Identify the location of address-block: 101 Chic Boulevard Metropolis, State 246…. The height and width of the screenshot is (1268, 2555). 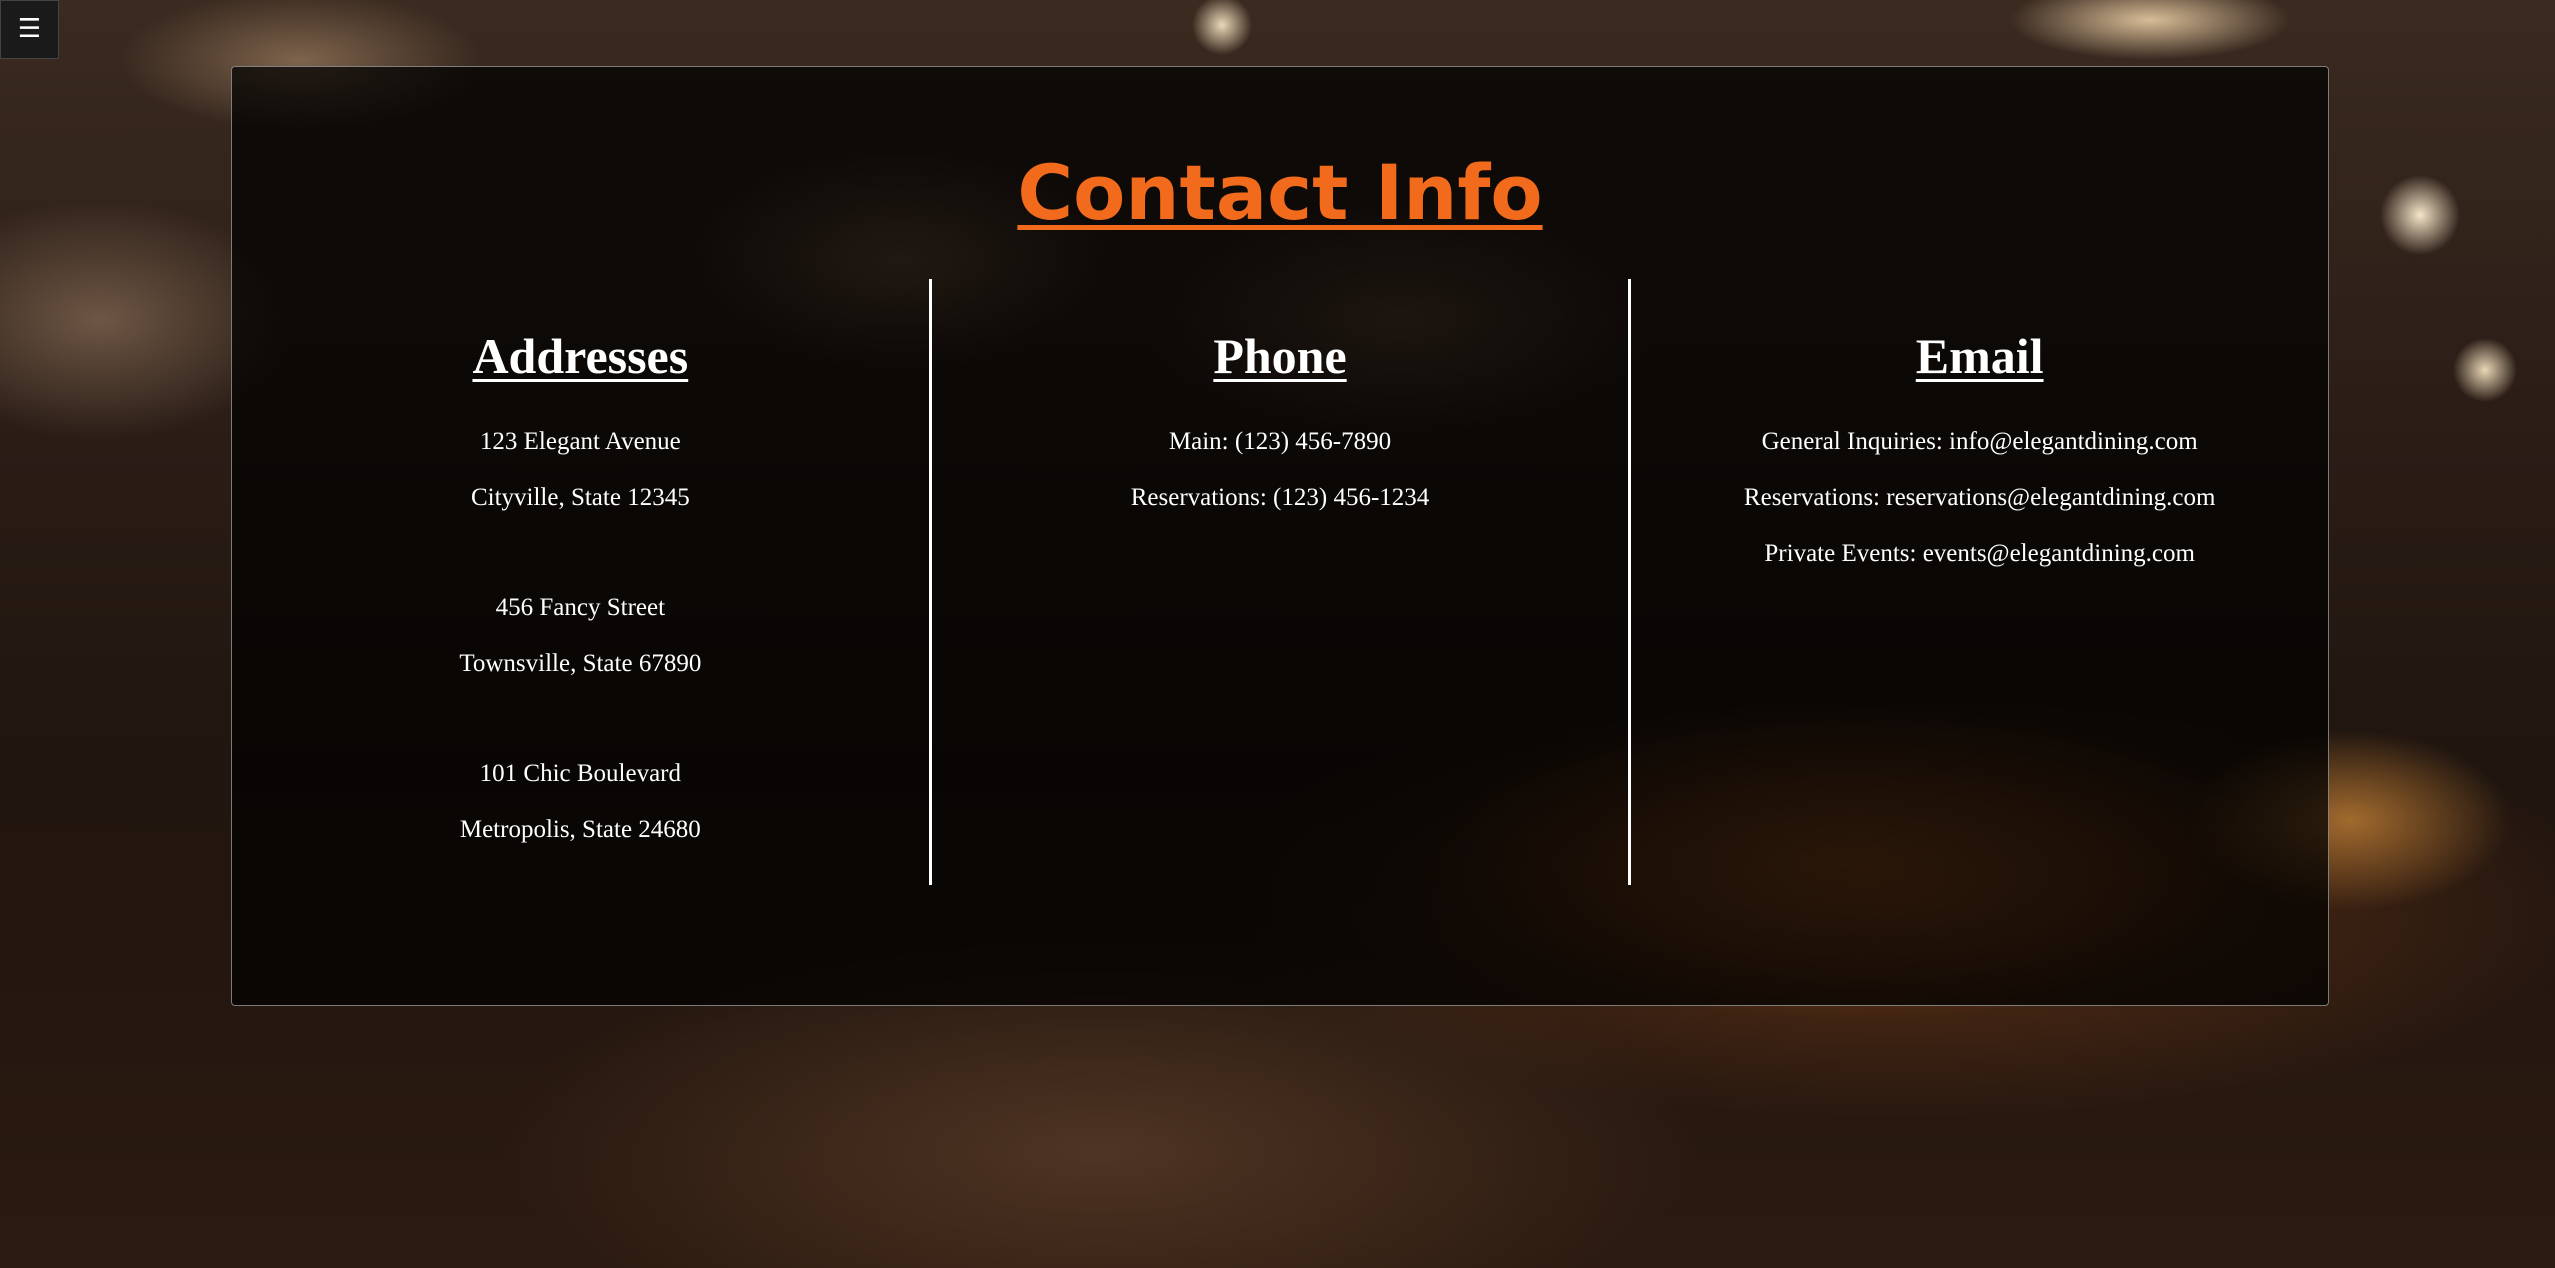
(580, 802).